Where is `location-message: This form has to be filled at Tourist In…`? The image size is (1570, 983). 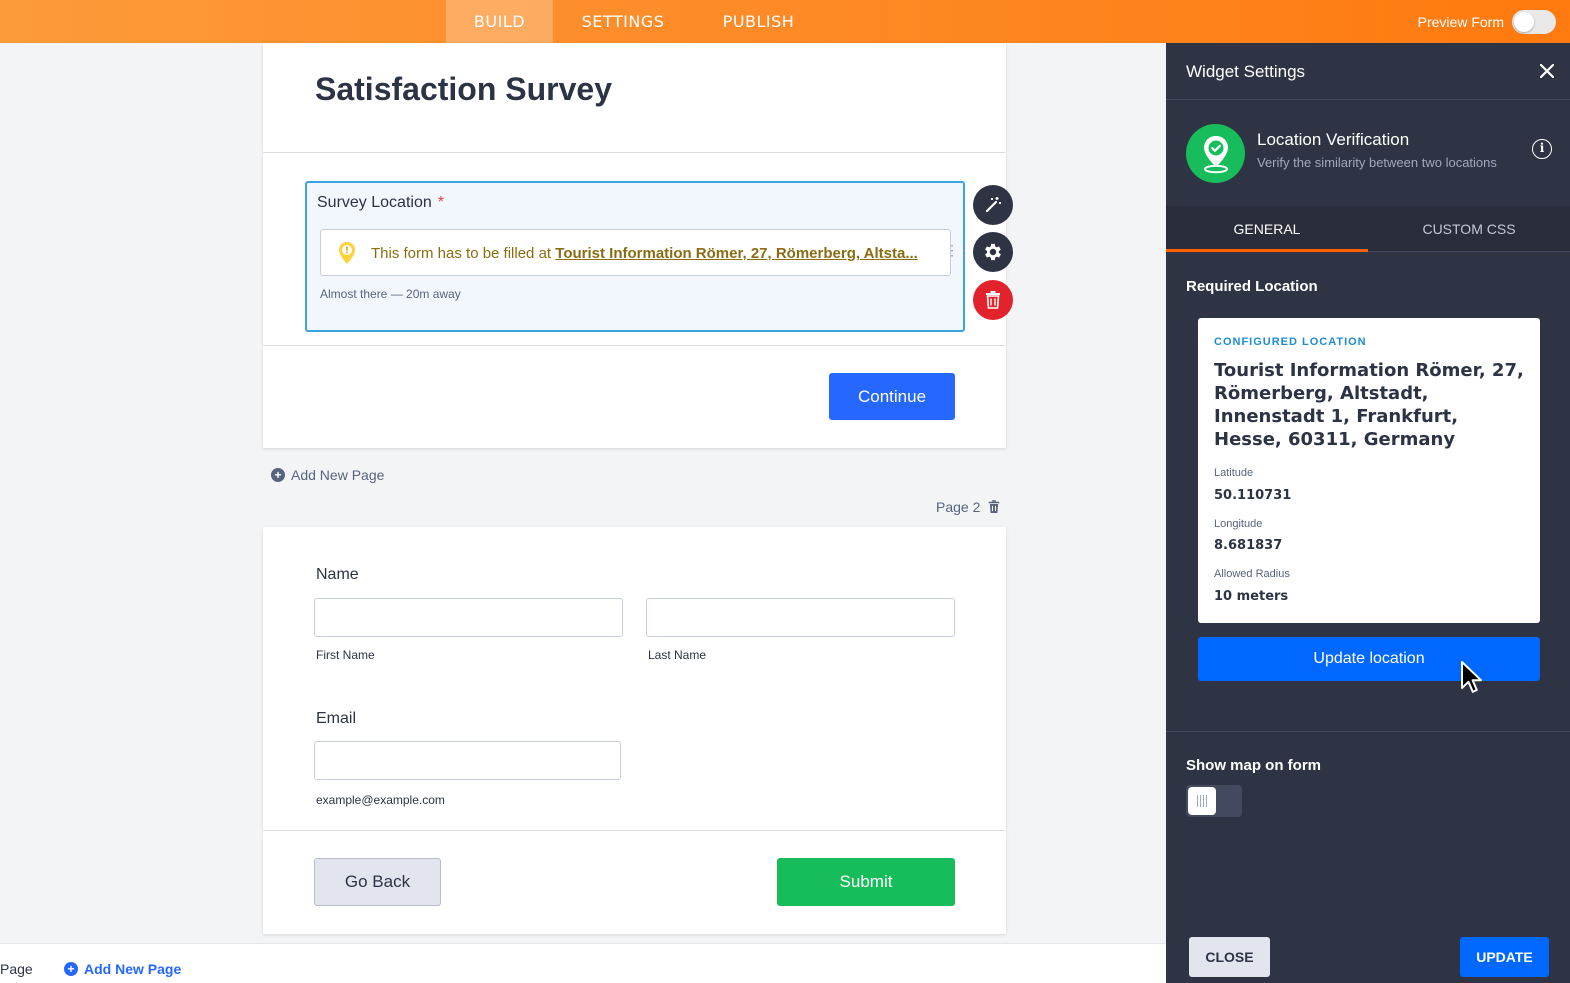 location-message: This form has to be filled at Tourist In… is located at coordinates (644, 253).